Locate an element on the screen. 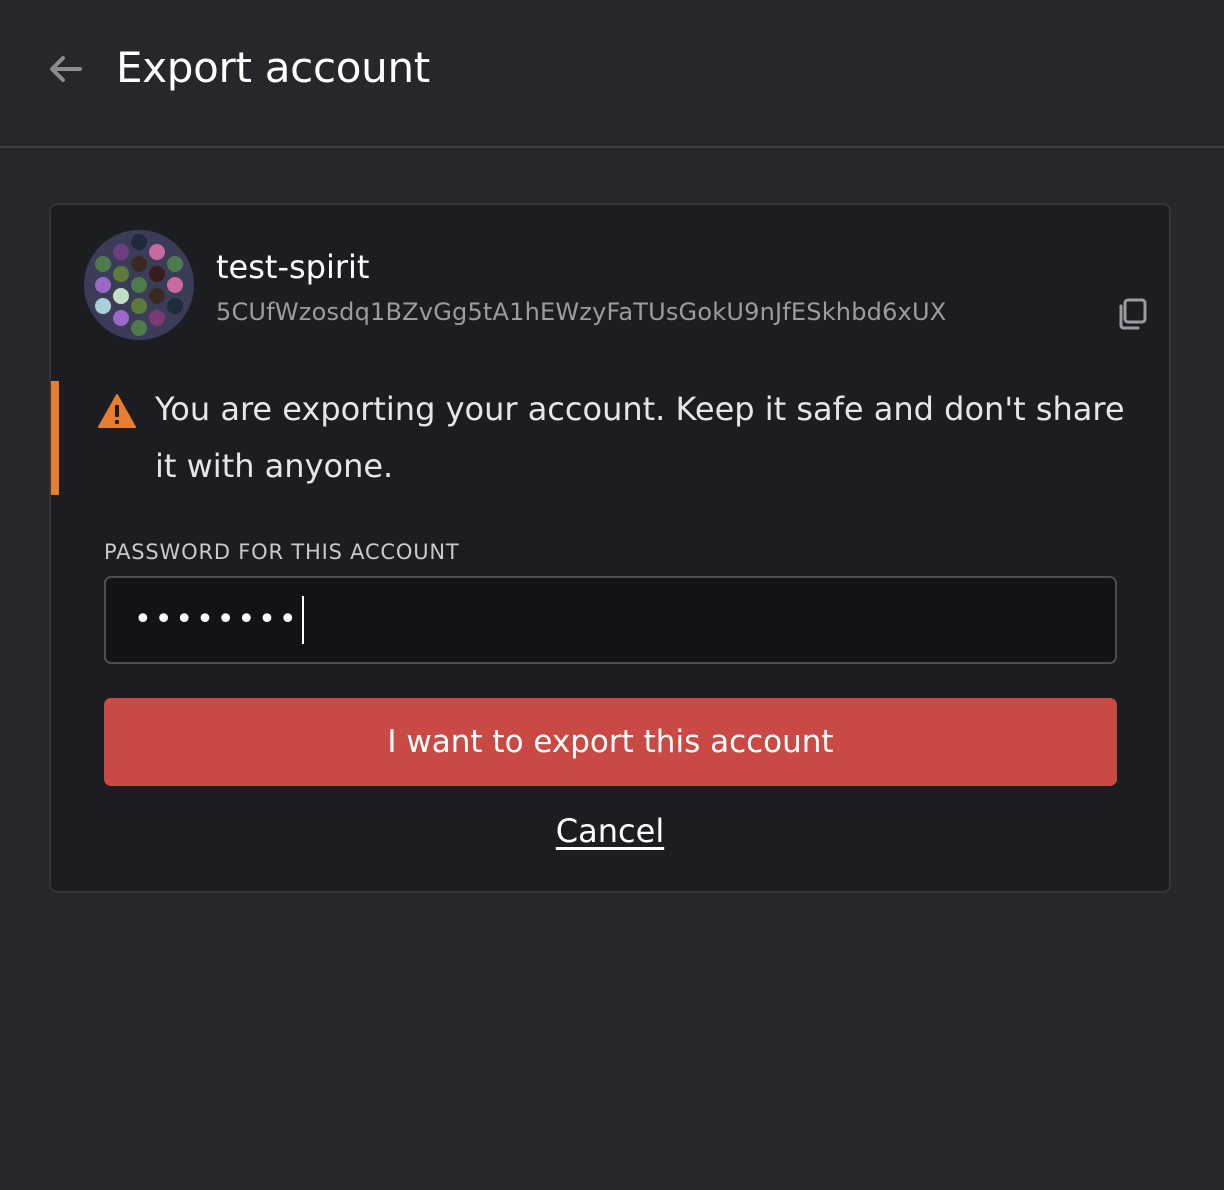 The height and width of the screenshot is (1190, 1224). warning-triangle-icon is located at coordinates (117, 411).